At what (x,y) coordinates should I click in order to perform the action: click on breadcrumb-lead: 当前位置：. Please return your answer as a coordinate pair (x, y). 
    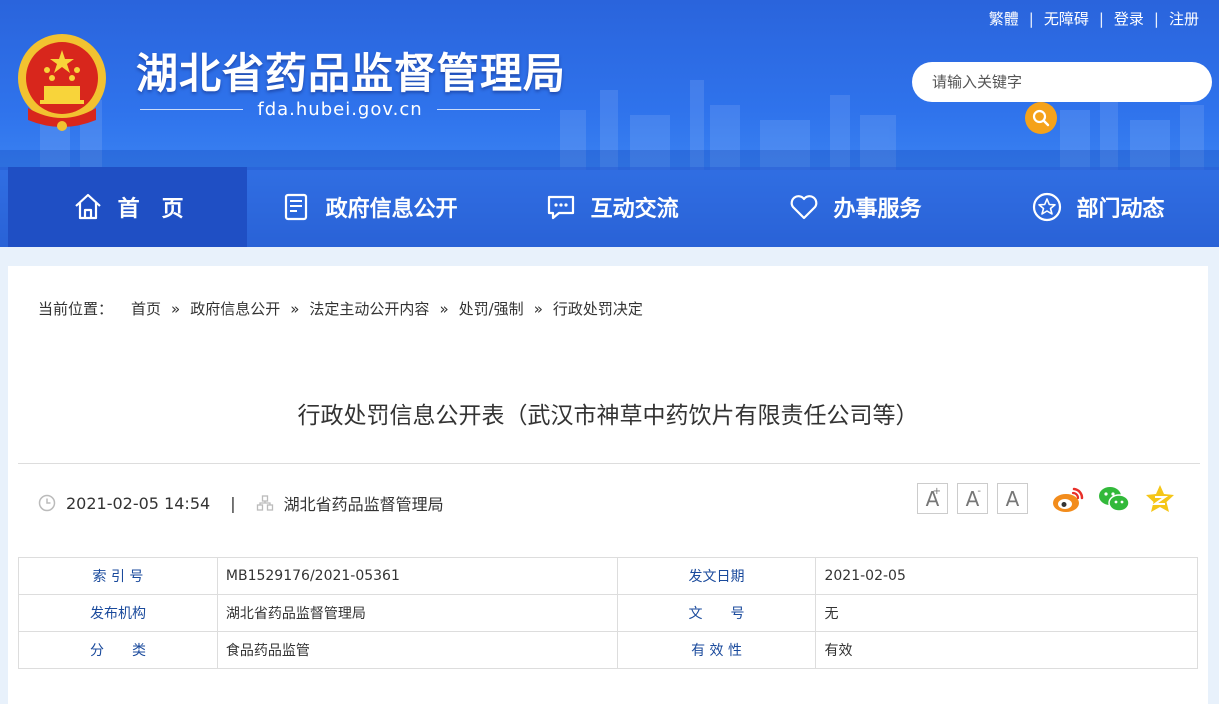
    Looking at the image, I should click on (76, 309).